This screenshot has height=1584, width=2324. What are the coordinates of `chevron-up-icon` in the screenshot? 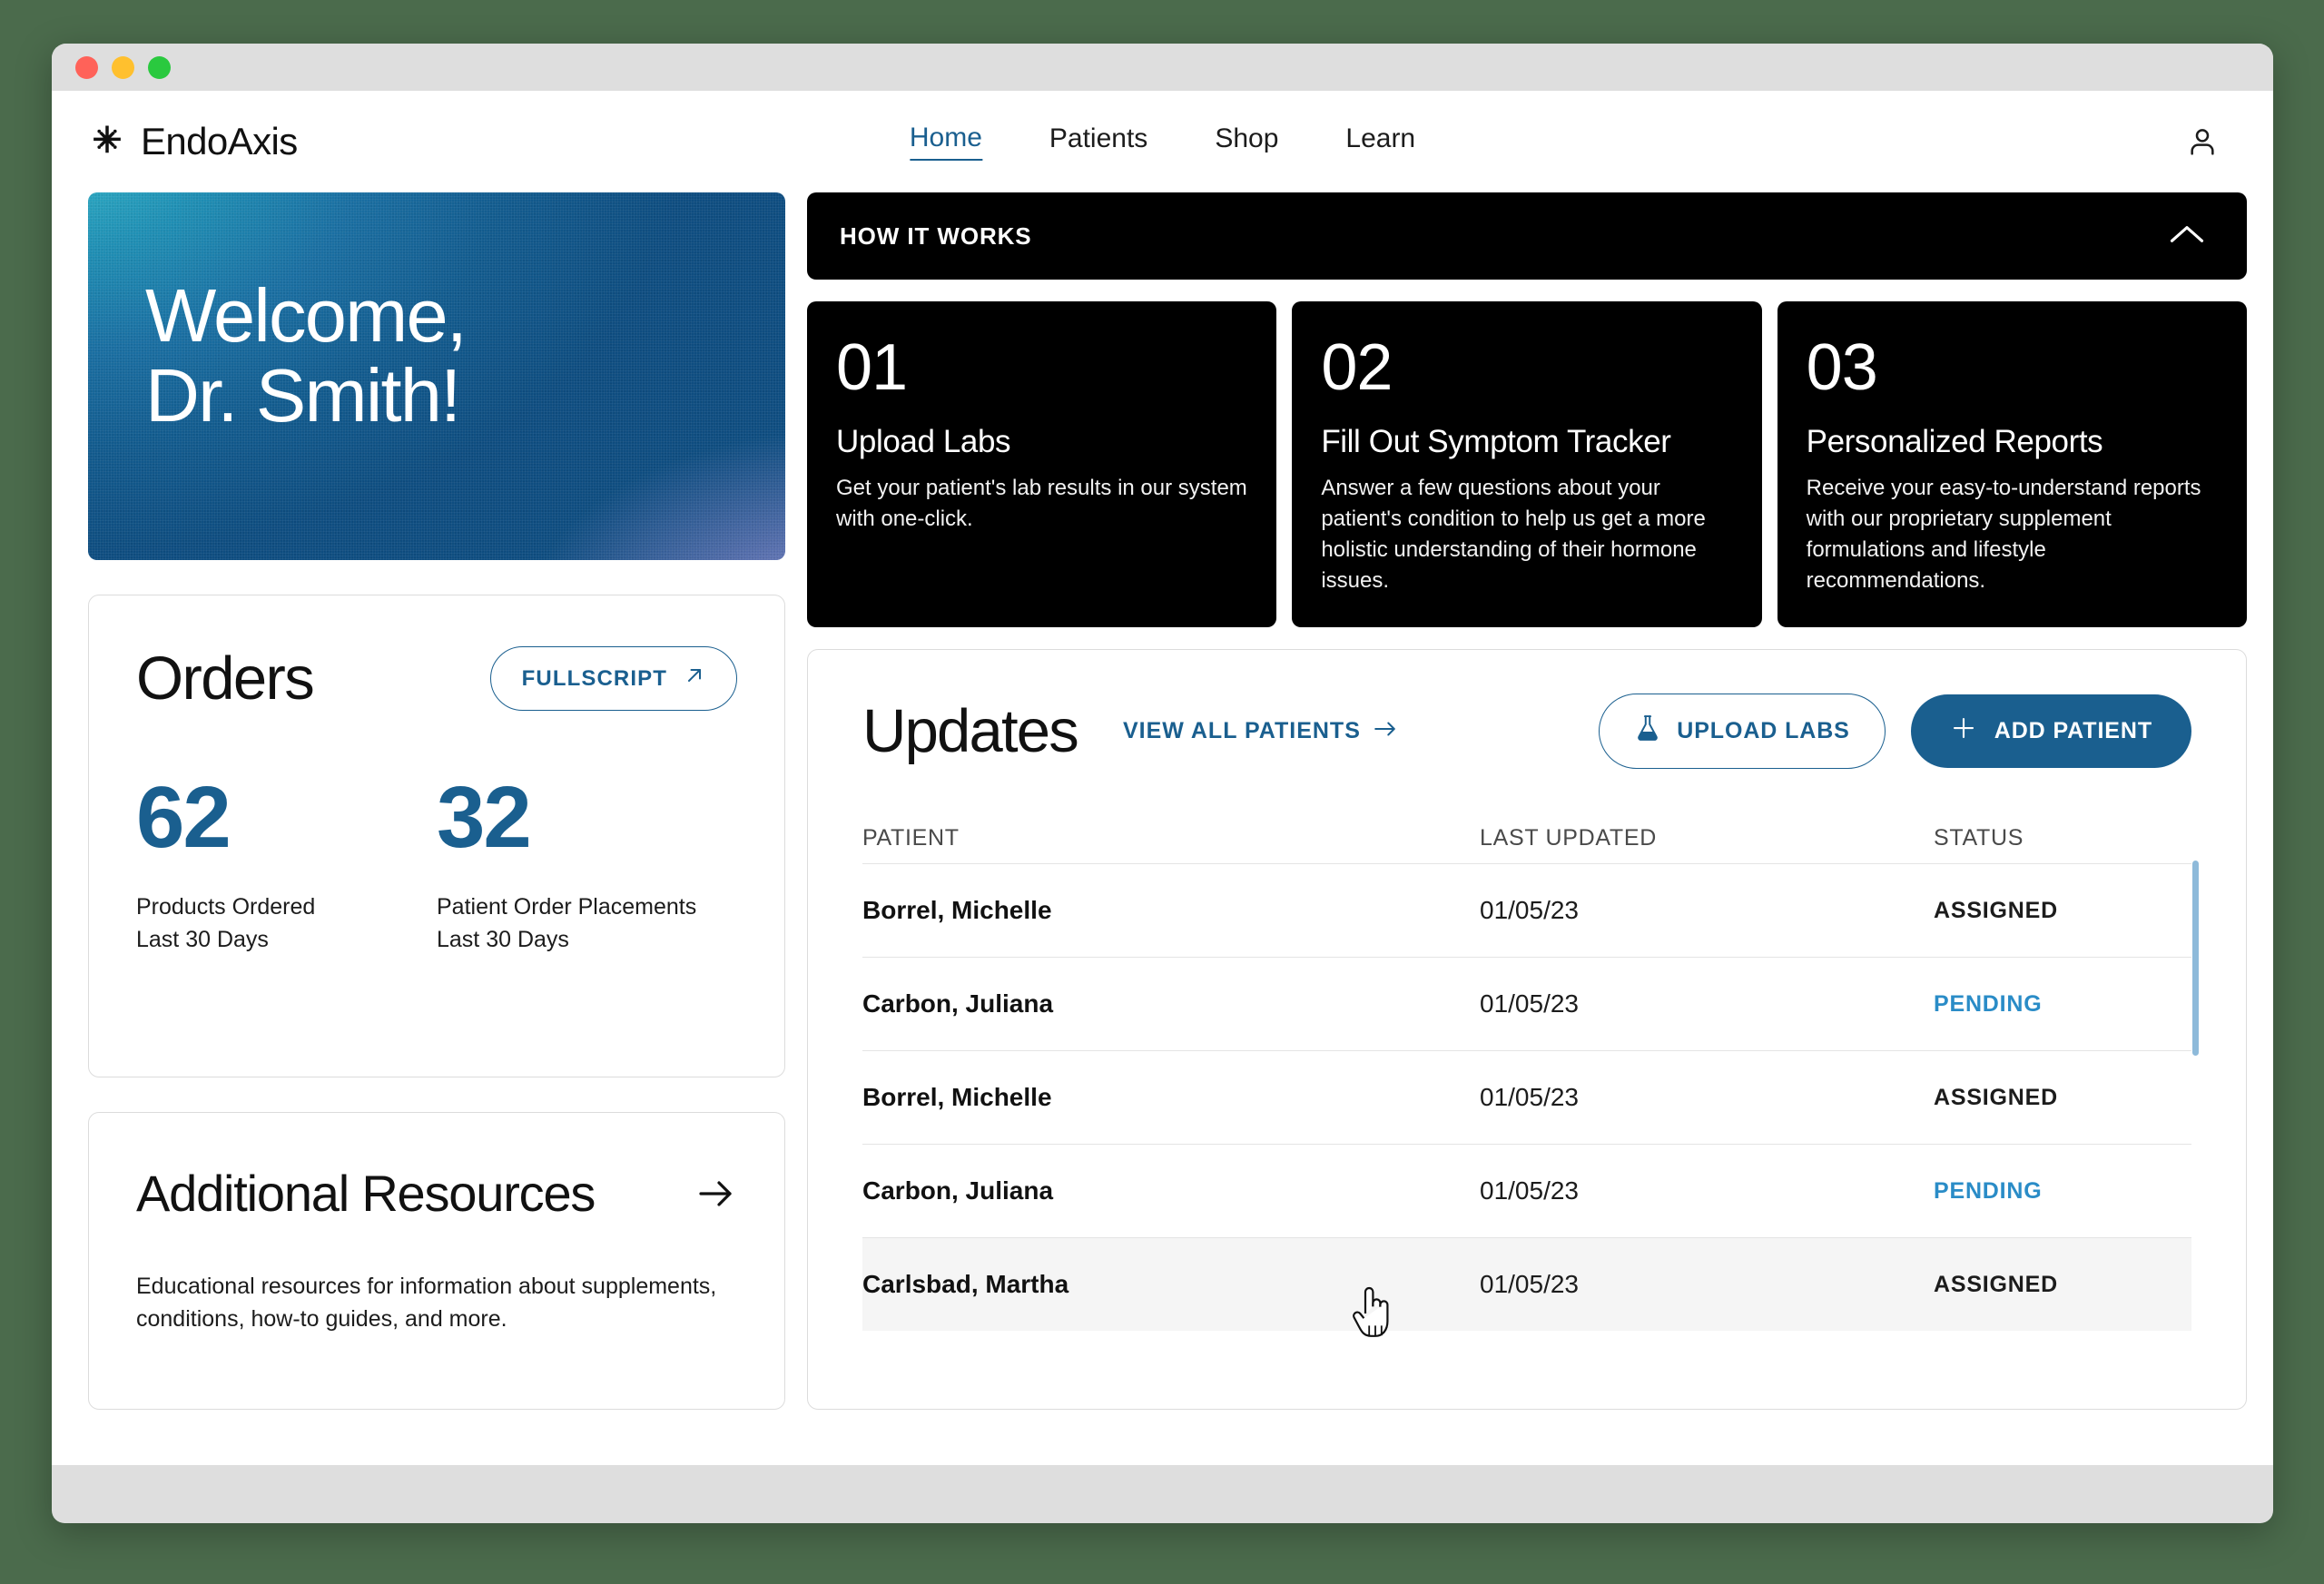 It's located at (2187, 236).